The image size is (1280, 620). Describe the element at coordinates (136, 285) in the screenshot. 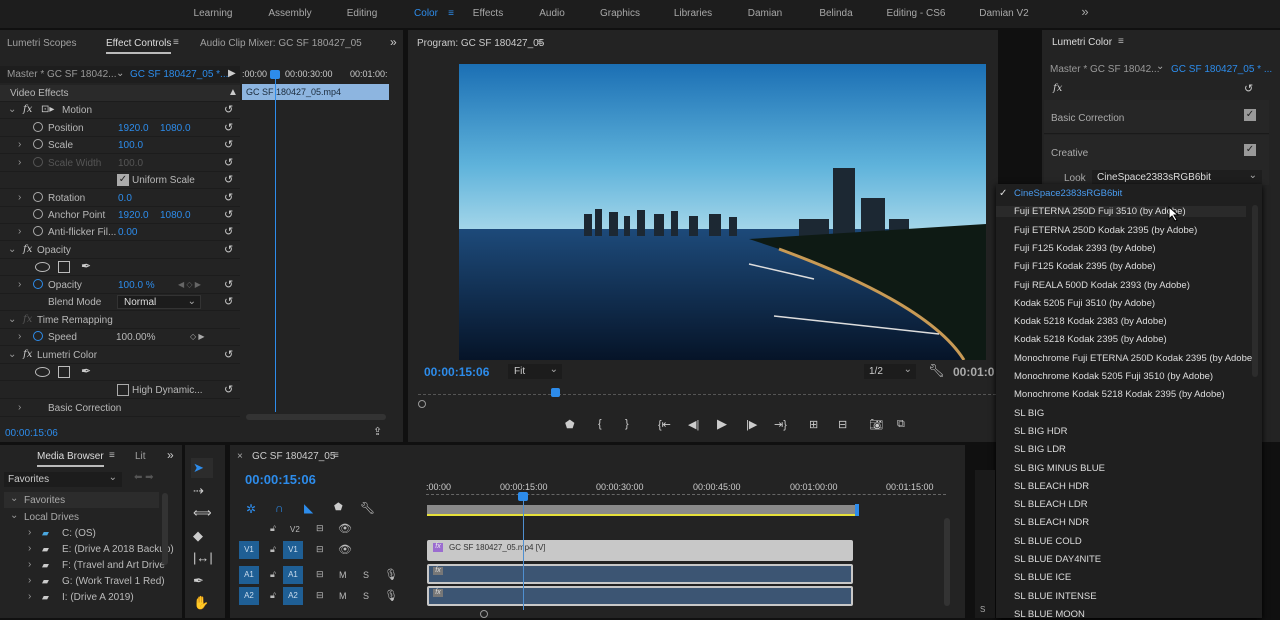

I see `opacity-value: 100.0 %` at that location.